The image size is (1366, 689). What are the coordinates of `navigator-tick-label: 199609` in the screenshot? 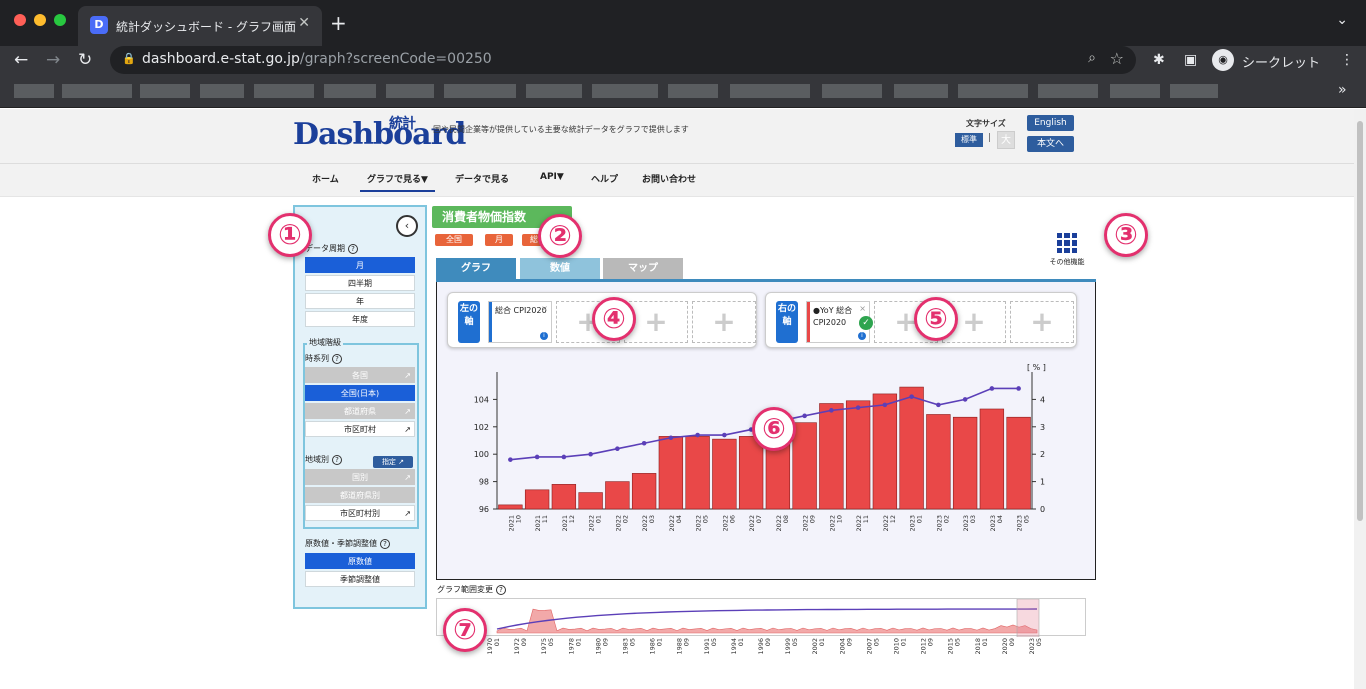 It's located at (764, 646).